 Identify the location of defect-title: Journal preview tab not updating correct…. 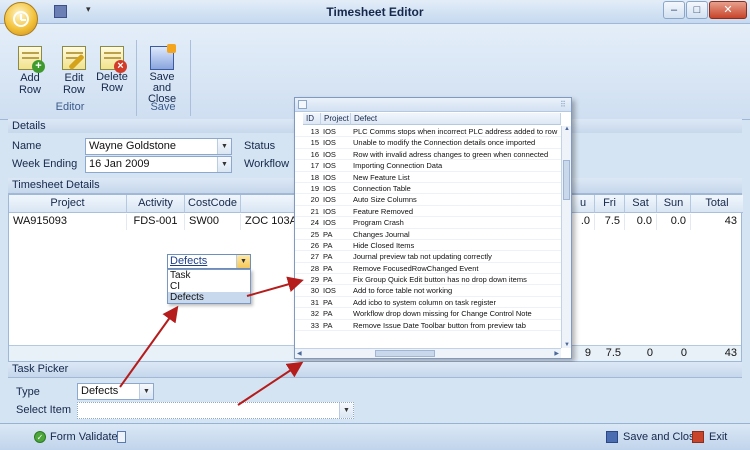
(422, 257).